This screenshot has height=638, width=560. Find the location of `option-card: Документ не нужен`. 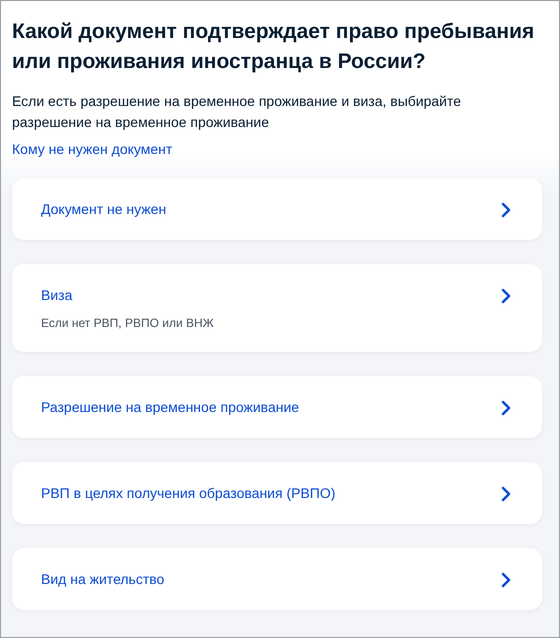

option-card: Документ не нужен is located at coordinates (277, 209).